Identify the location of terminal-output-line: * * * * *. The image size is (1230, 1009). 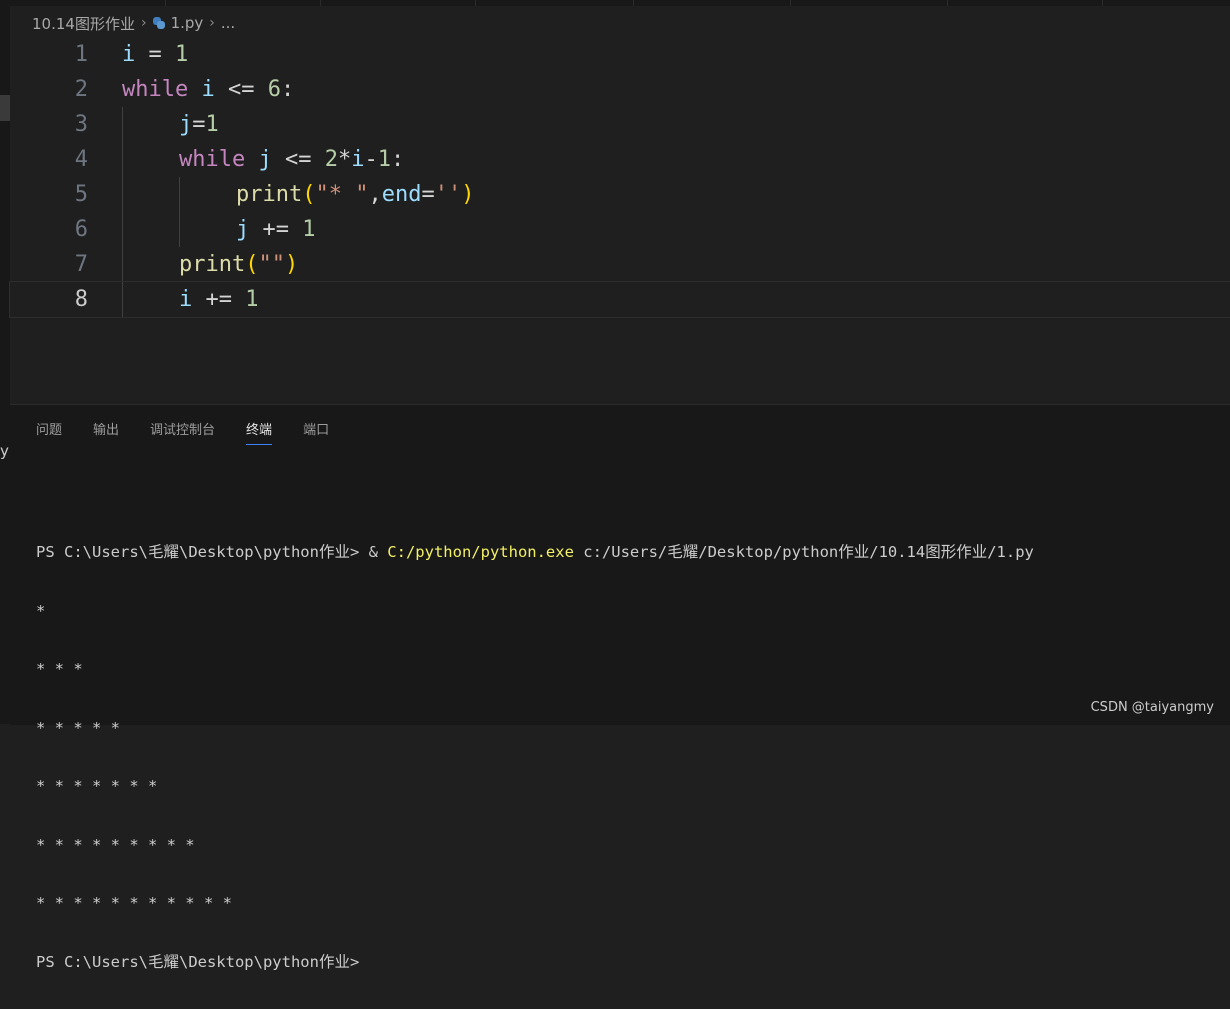
(78, 727).